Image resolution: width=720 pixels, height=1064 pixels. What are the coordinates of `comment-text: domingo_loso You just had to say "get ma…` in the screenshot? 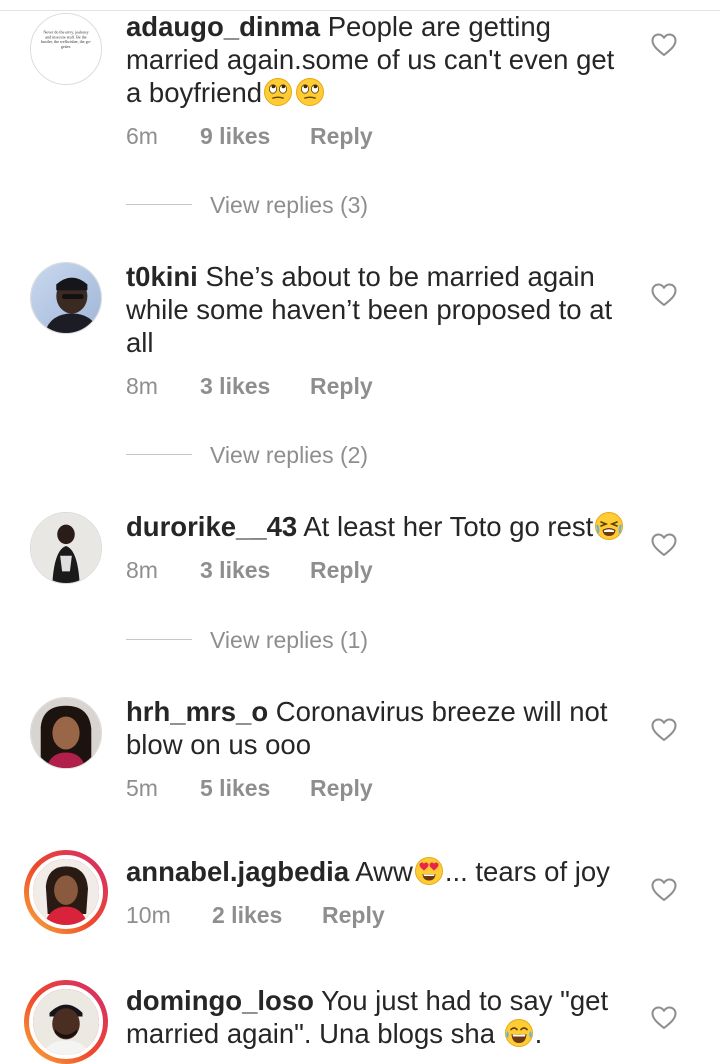 It's located at (376, 1017).